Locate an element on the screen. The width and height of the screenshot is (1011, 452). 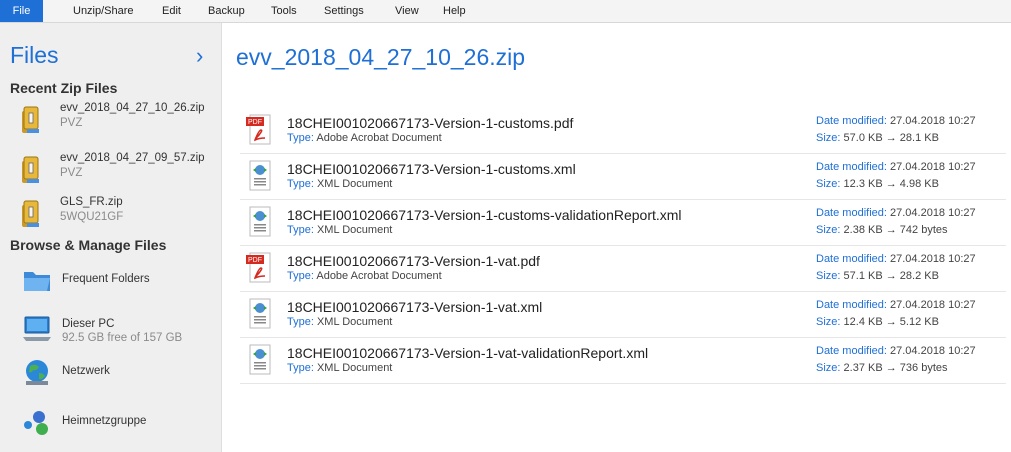
file-size: Size: 57.1 KB → 28.2 KB is located at coordinates (877, 276).